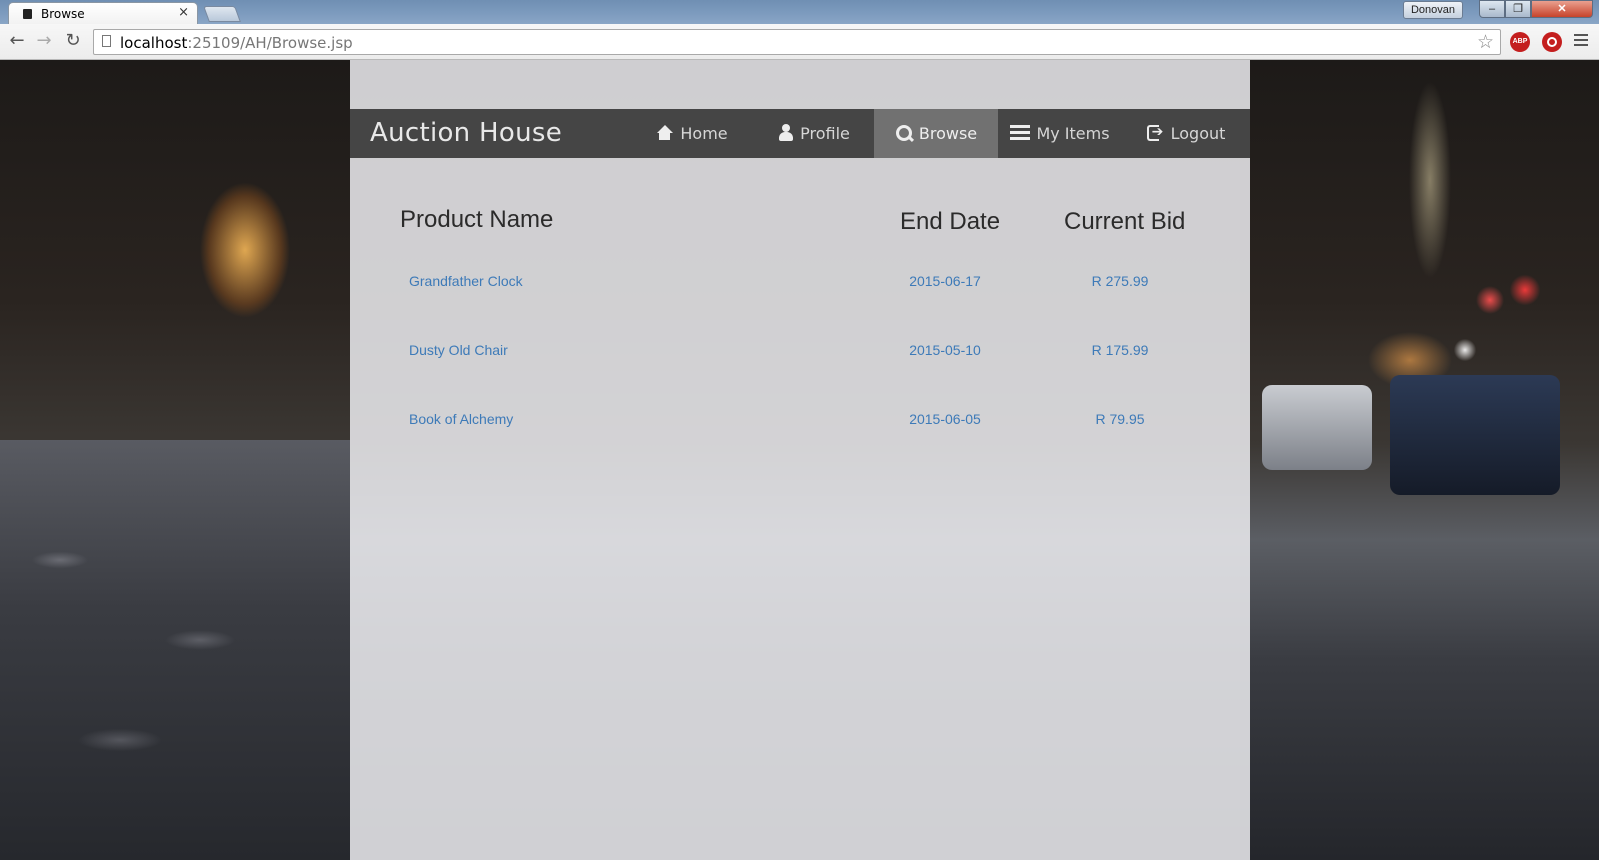 Image resolution: width=1599 pixels, height=860 pixels. What do you see at coordinates (44, 41) in the screenshot?
I see `forward-arrow-icon: →` at bounding box center [44, 41].